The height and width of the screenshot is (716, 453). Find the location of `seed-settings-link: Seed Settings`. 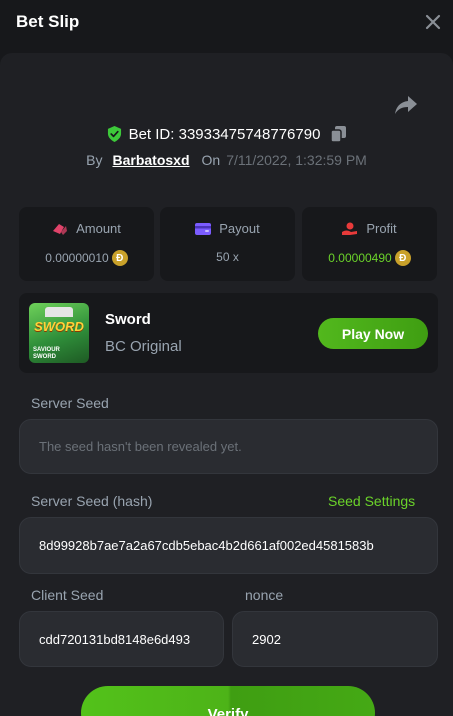

seed-settings-link: Seed Settings is located at coordinates (371, 501).